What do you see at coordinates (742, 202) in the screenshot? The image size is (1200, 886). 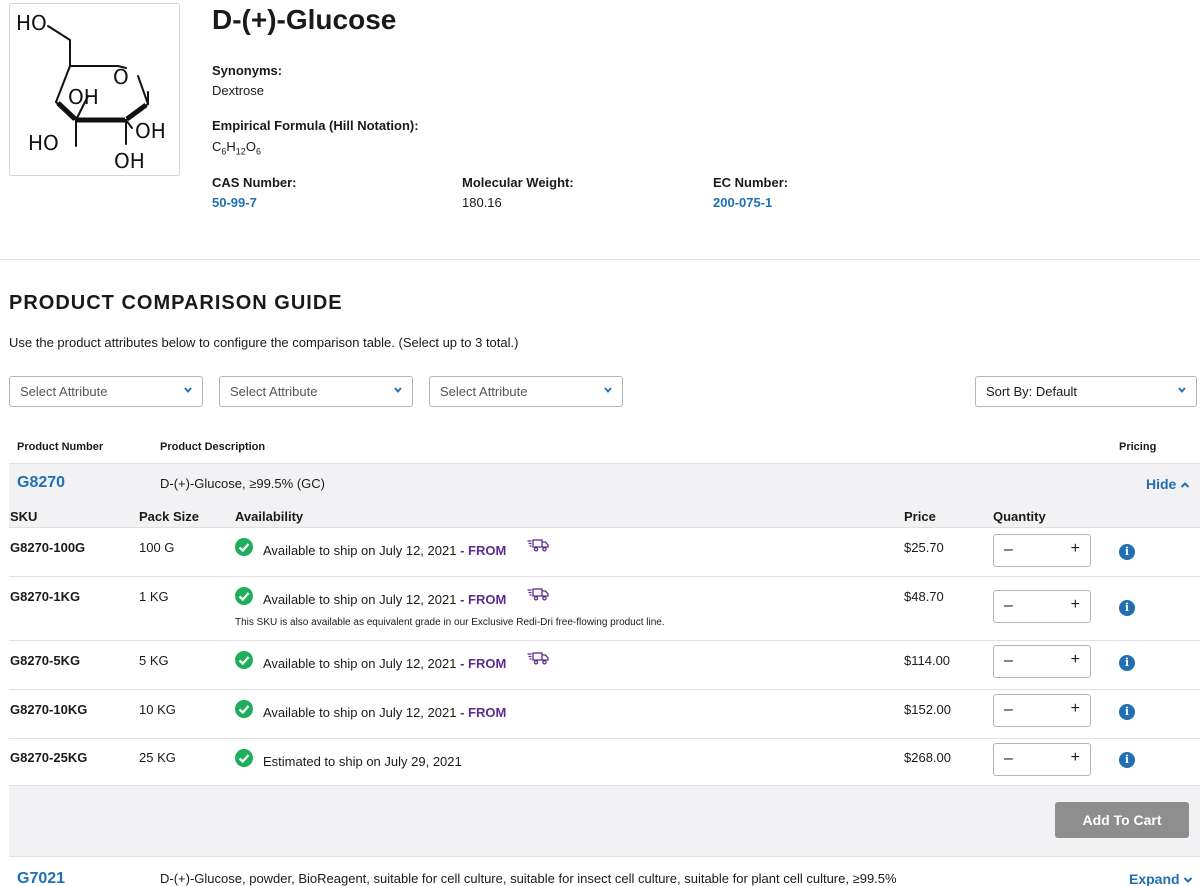 I see `ec-number-link: 200-075-1` at bounding box center [742, 202].